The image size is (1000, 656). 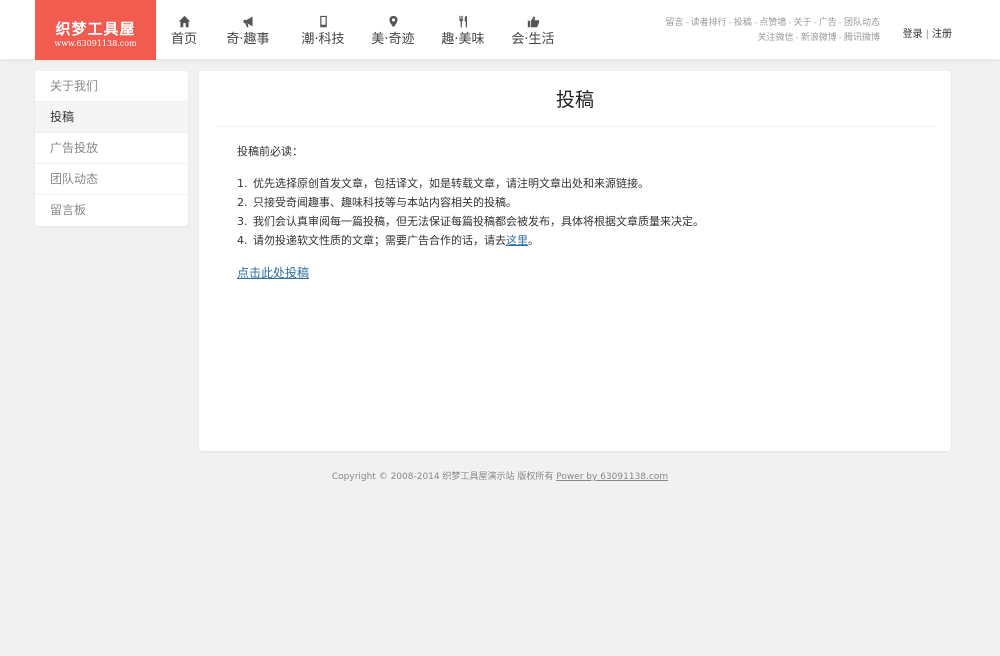 What do you see at coordinates (111, 179) in the screenshot?
I see `sidebar-item-team-news: 团队动态` at bounding box center [111, 179].